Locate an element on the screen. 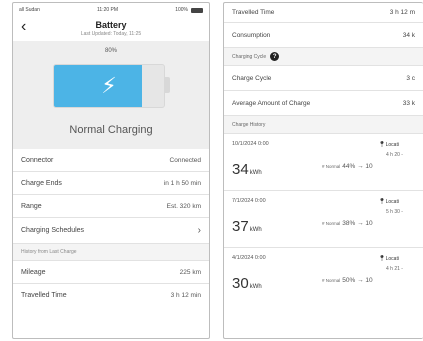 The height and width of the screenshot is (341, 423). consumption-row: Consumption 34 k is located at coordinates (323, 35).